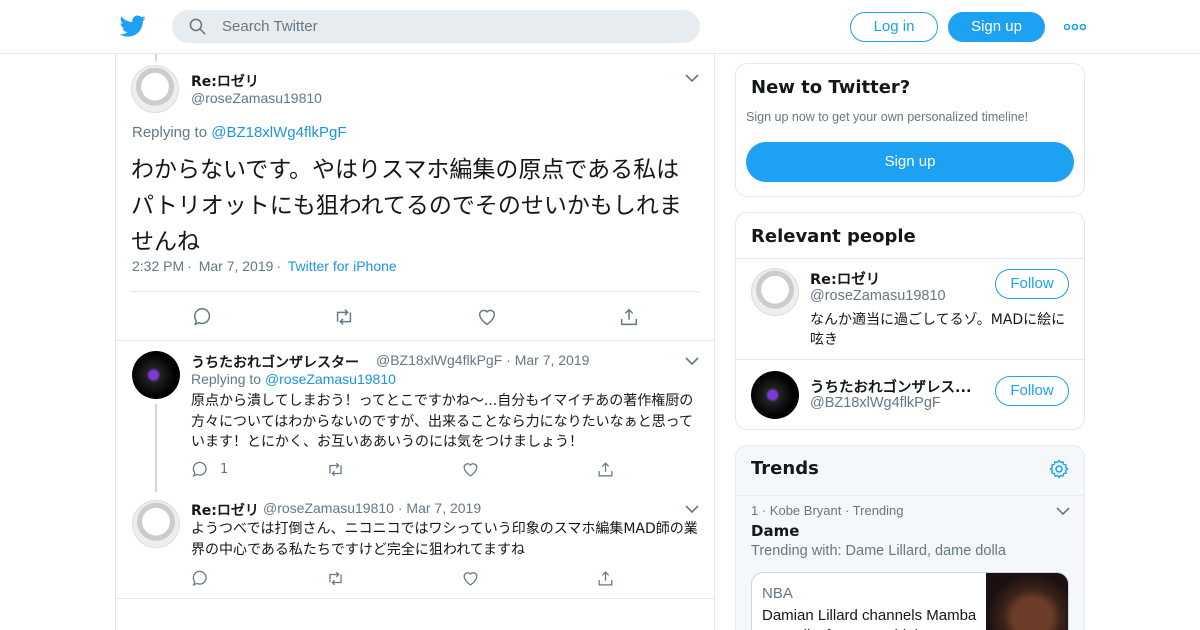 The width and height of the screenshot is (1200, 630). Describe the element at coordinates (1059, 469) in the screenshot. I see `gear-icon` at that location.